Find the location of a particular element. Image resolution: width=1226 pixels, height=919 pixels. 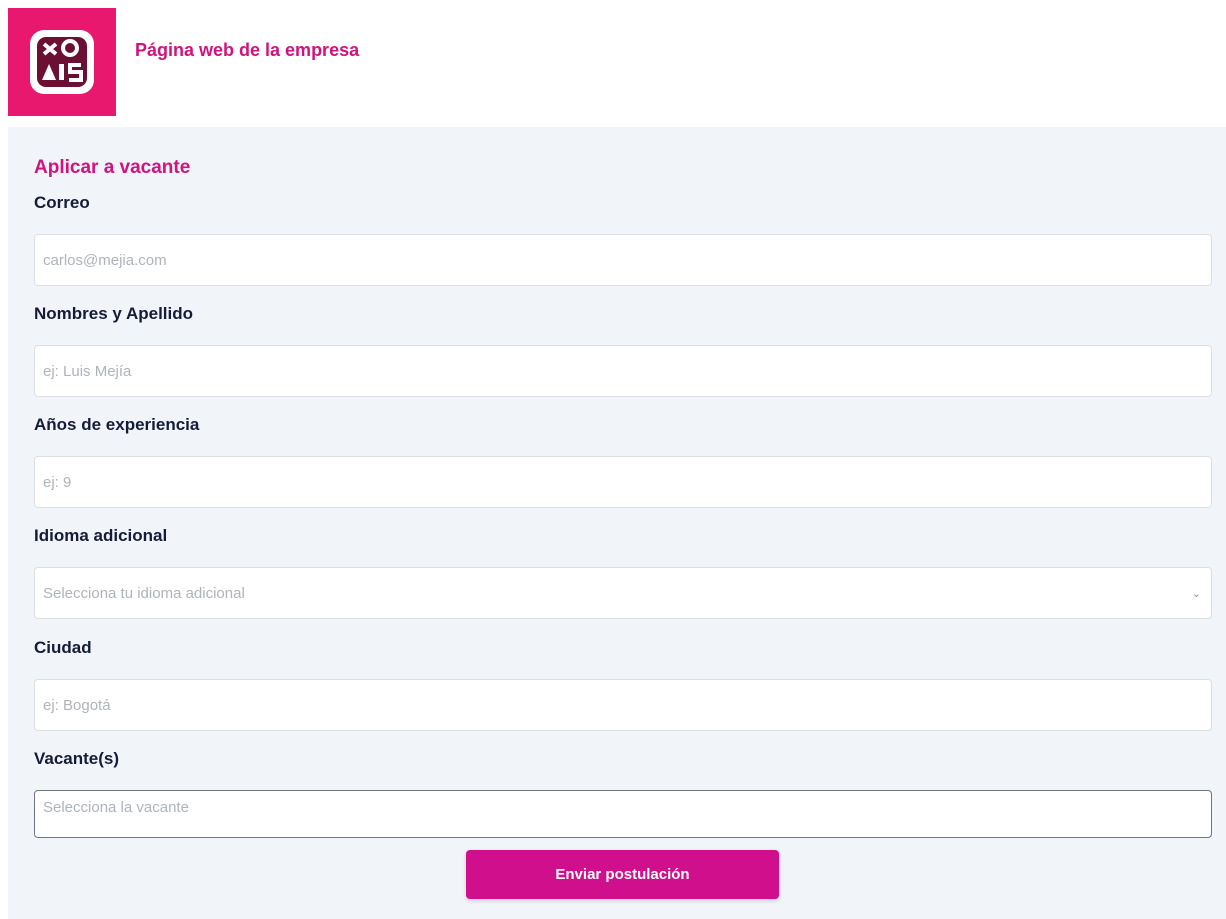

ais-logo-icon is located at coordinates (62, 62).